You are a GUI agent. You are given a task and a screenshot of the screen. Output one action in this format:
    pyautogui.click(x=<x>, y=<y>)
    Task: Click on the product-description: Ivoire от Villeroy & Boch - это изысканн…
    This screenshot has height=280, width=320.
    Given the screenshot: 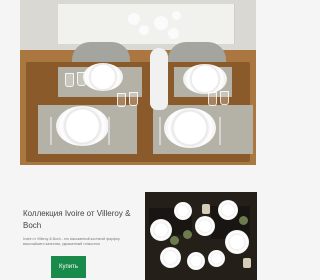 What is the action you would take?
    pyautogui.click(x=71, y=241)
    